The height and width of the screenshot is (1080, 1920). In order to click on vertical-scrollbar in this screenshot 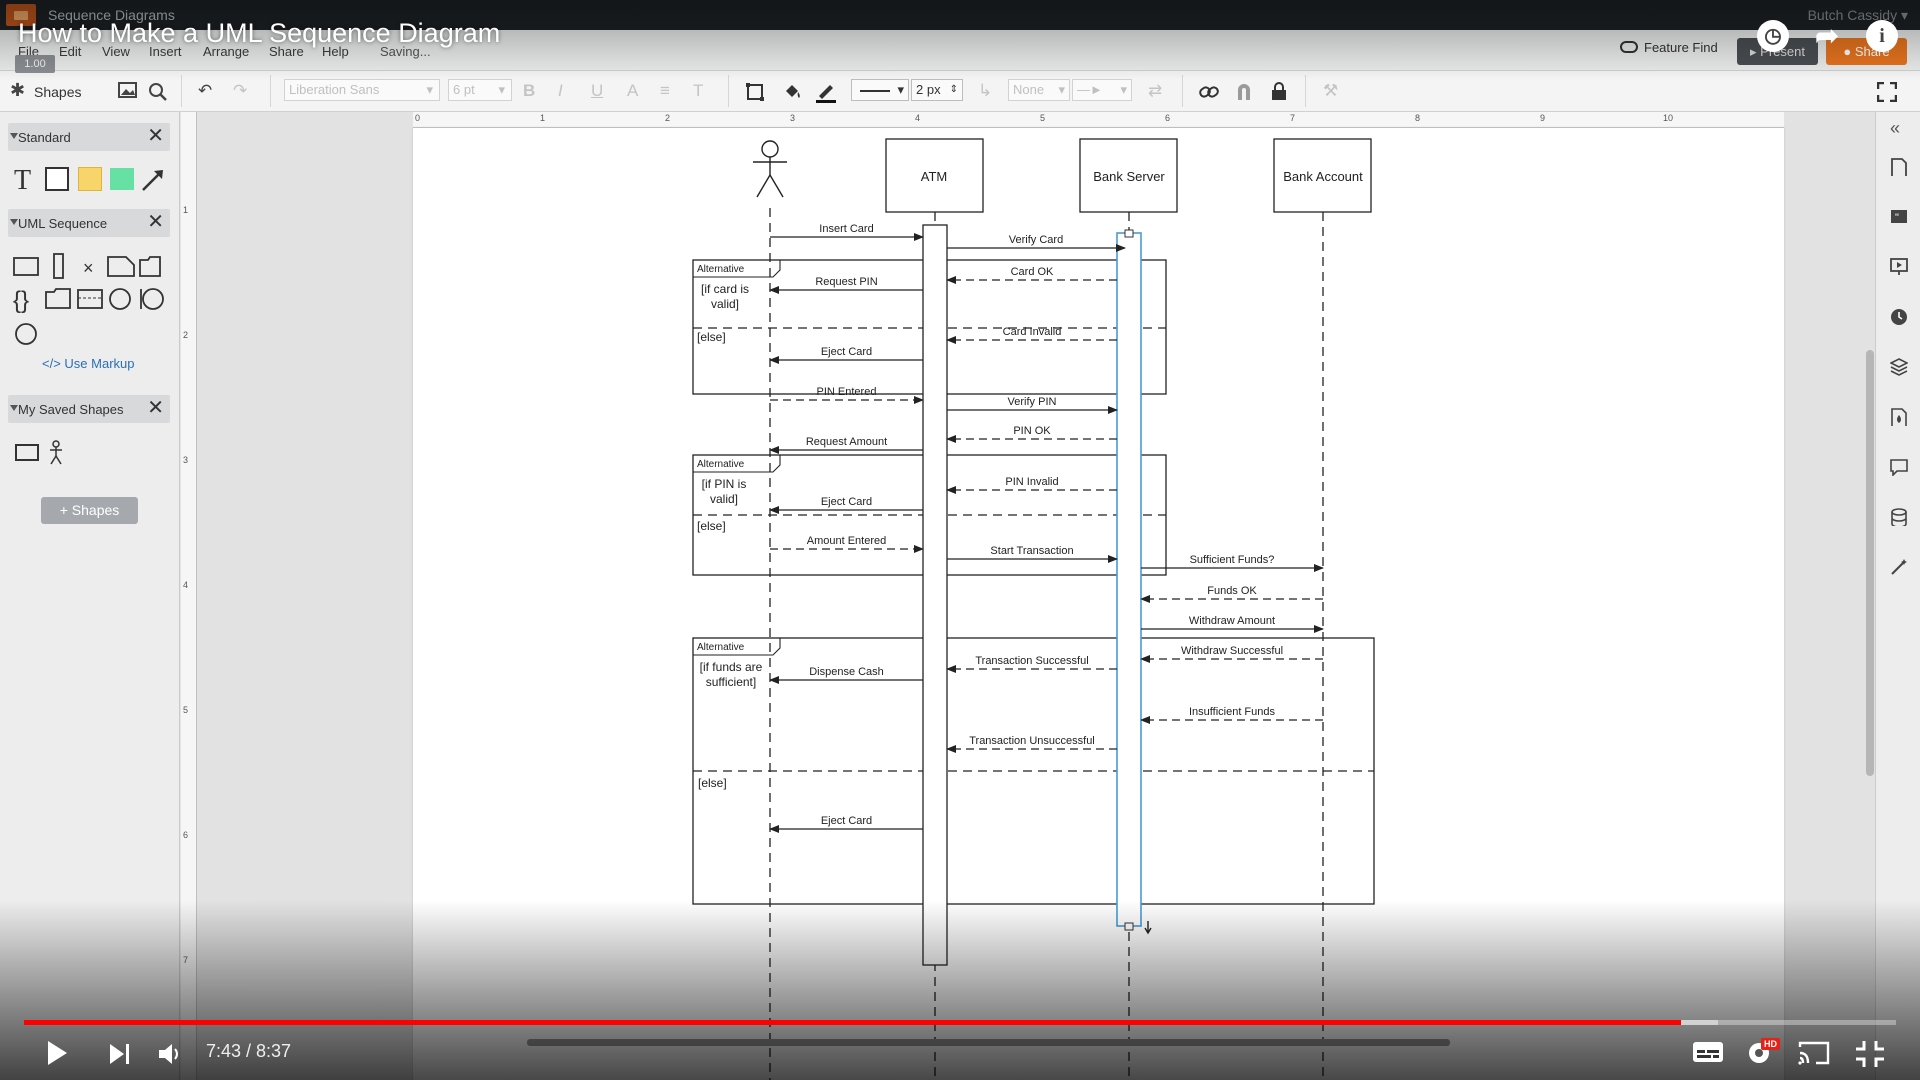, I will do `click(1870, 563)`.